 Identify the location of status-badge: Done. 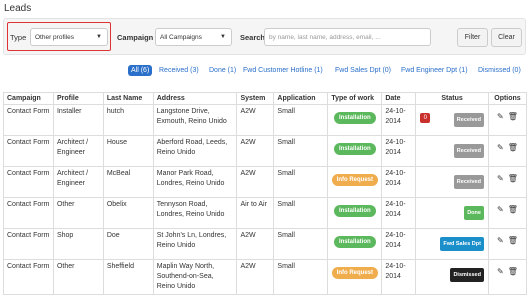
(474, 213).